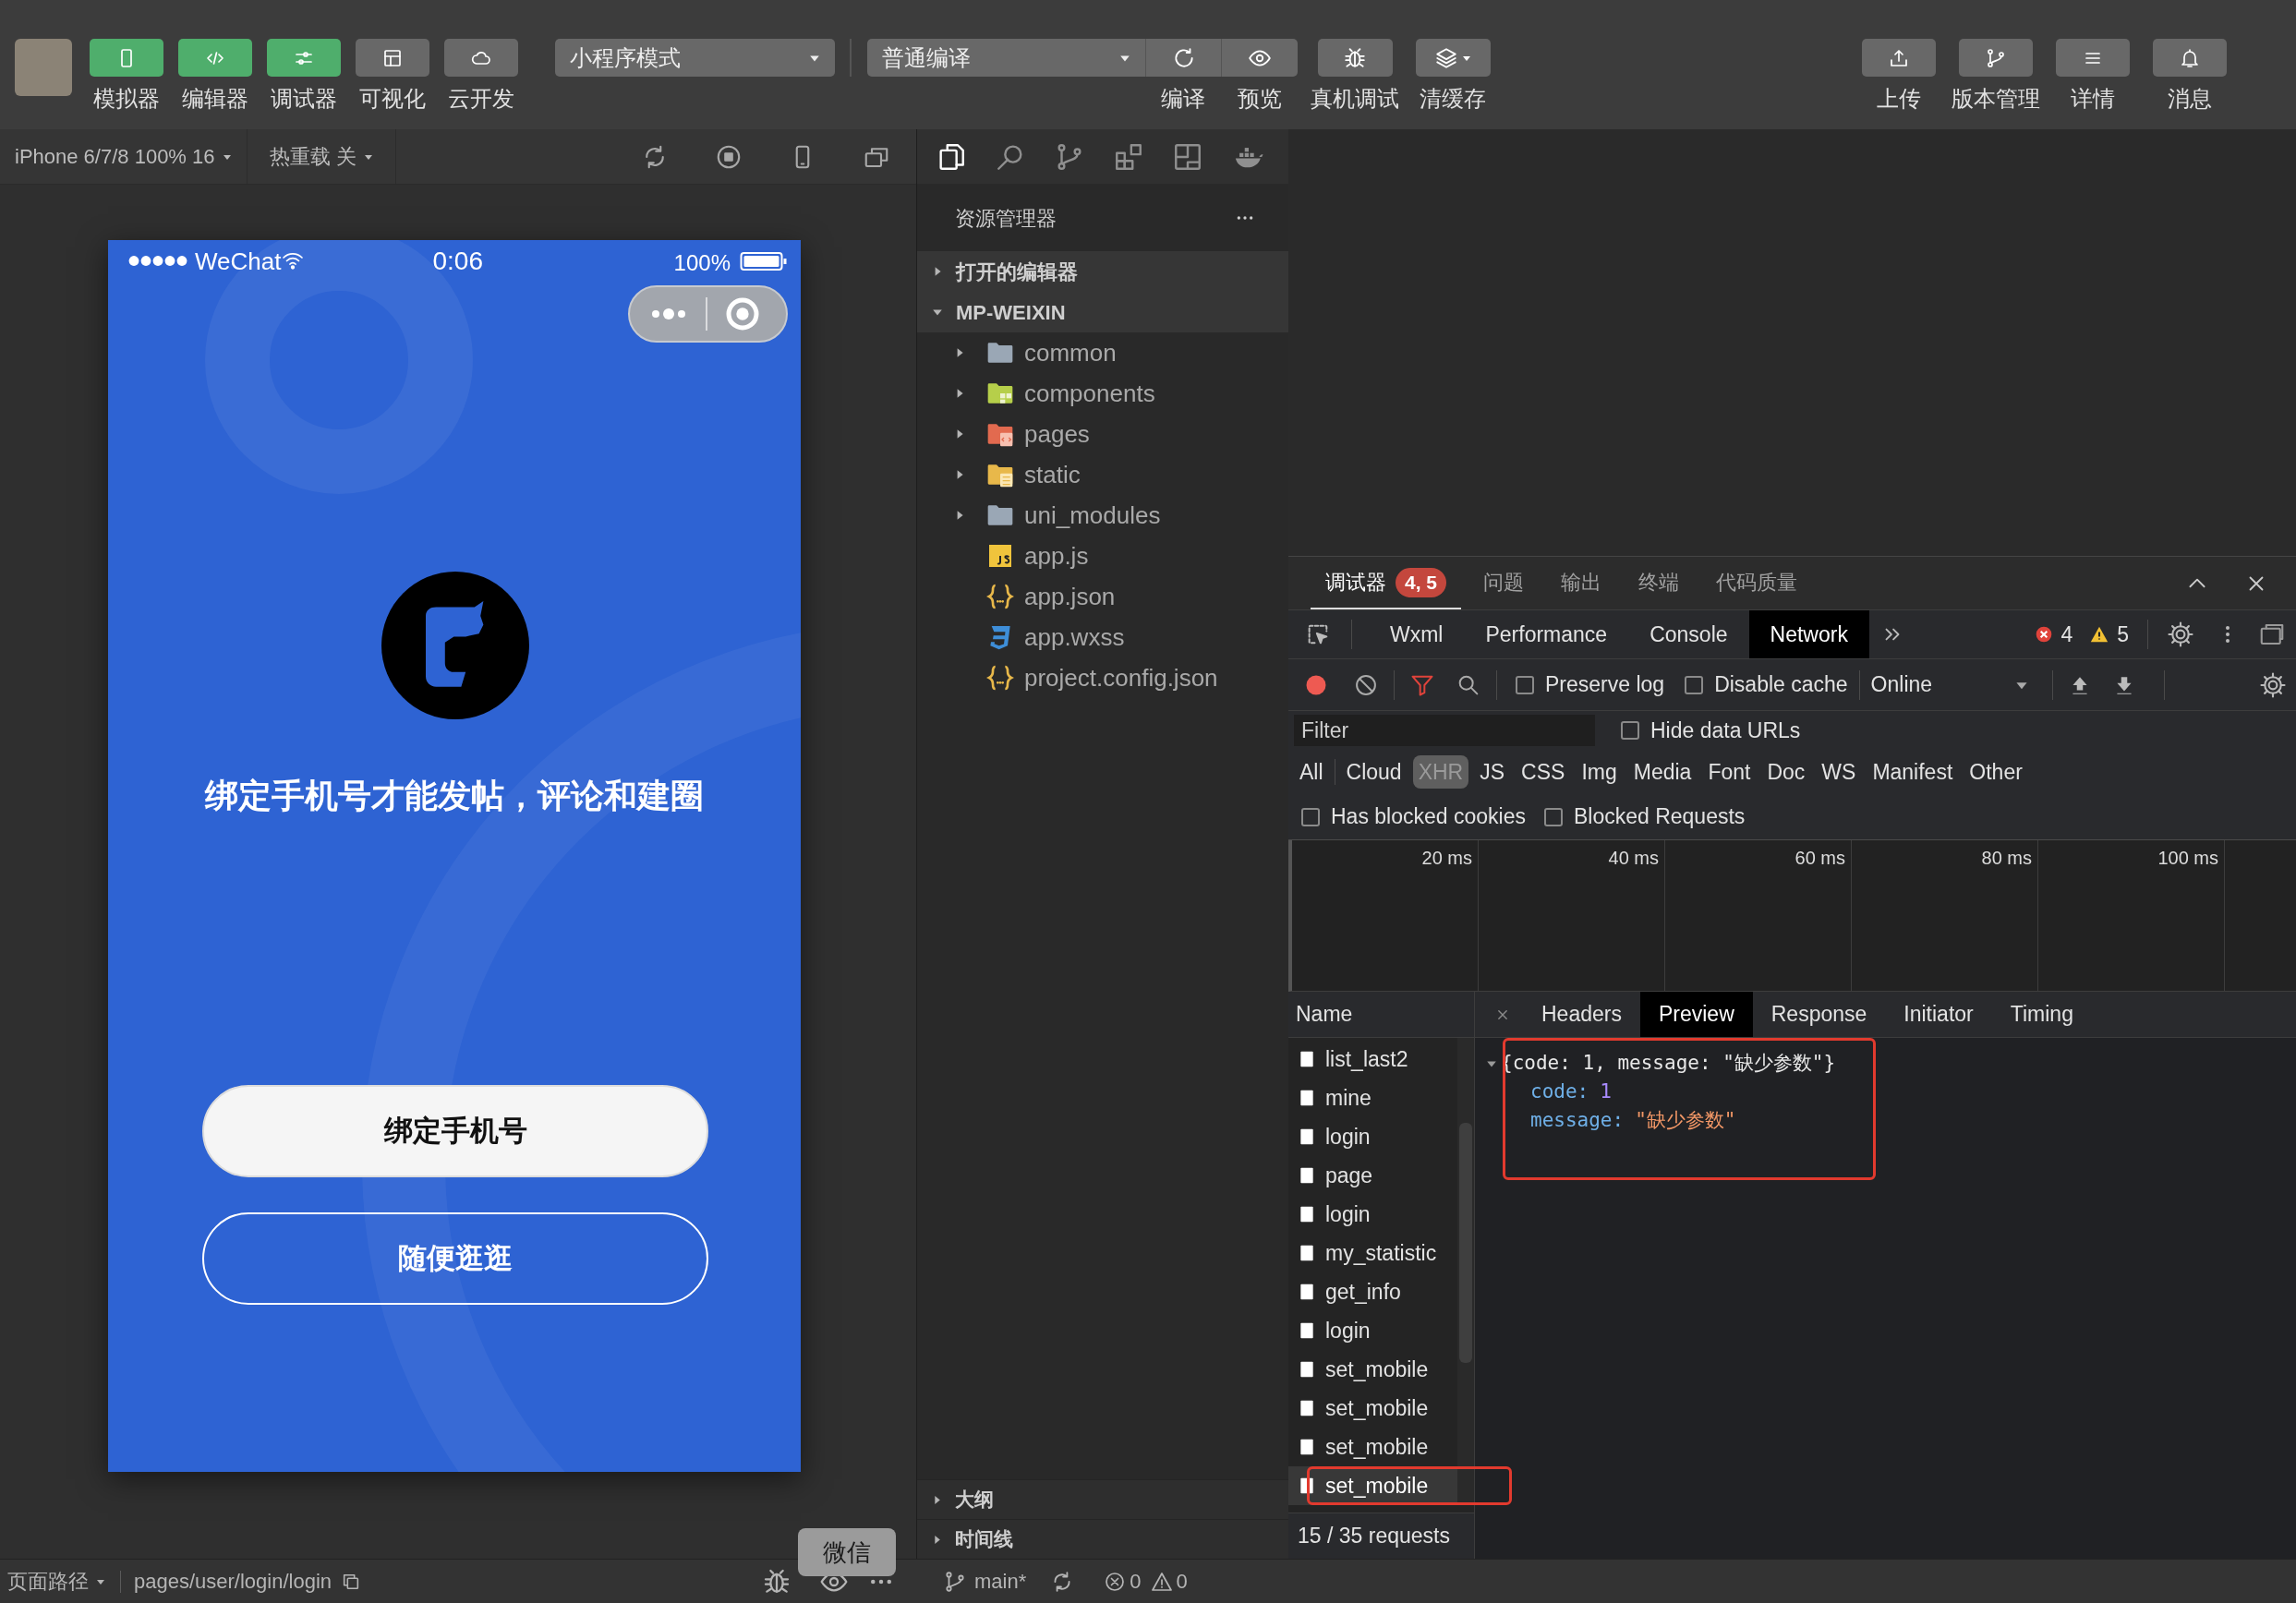  Describe the element at coordinates (1446, 57) in the screenshot. I see `layers-icon` at that location.